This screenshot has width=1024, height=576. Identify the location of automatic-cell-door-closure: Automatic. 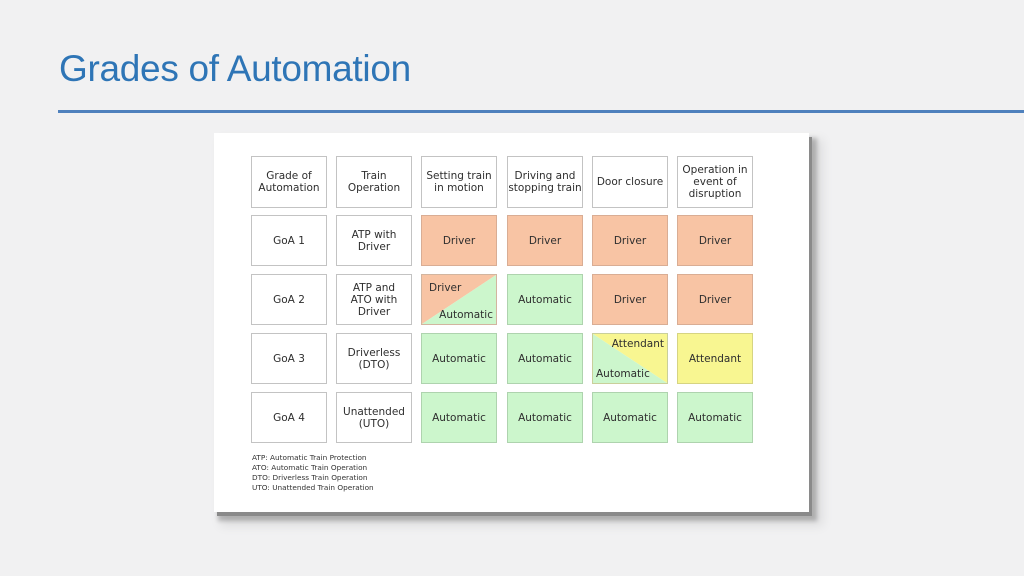
(630, 417).